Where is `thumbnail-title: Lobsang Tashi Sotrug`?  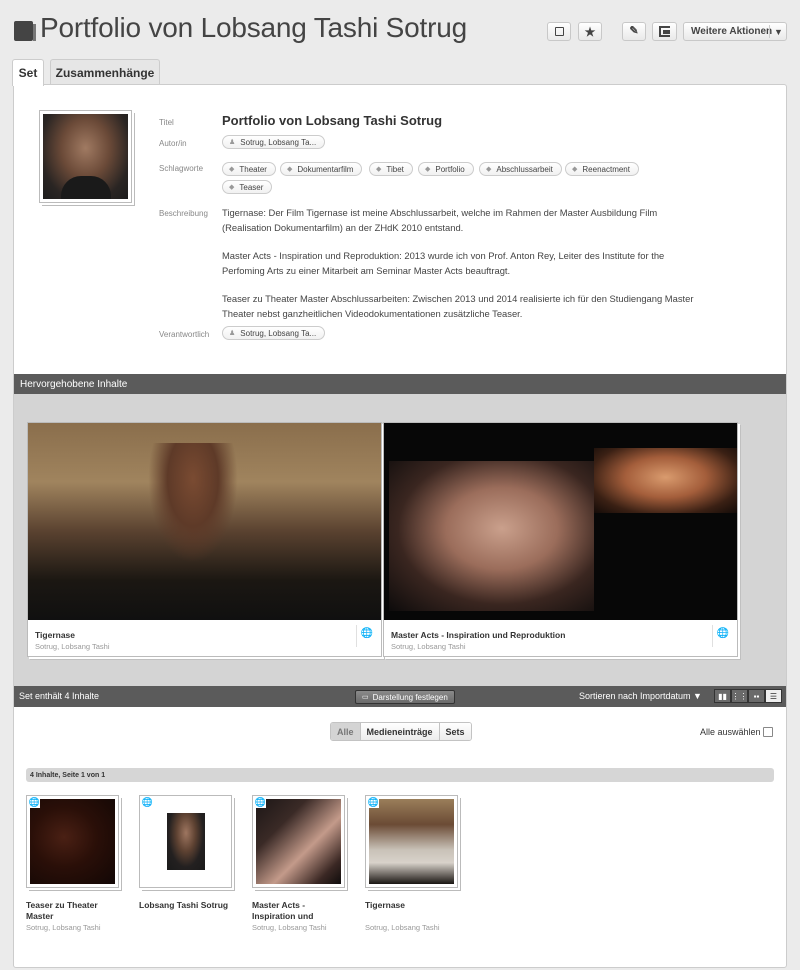 thumbnail-title: Lobsang Tashi Sotrug is located at coordinates (186, 905).